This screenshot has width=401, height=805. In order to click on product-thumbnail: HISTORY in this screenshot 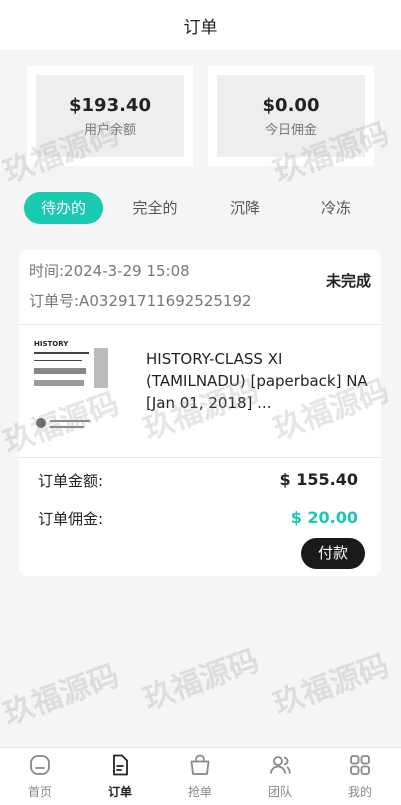, I will do `click(82, 388)`.